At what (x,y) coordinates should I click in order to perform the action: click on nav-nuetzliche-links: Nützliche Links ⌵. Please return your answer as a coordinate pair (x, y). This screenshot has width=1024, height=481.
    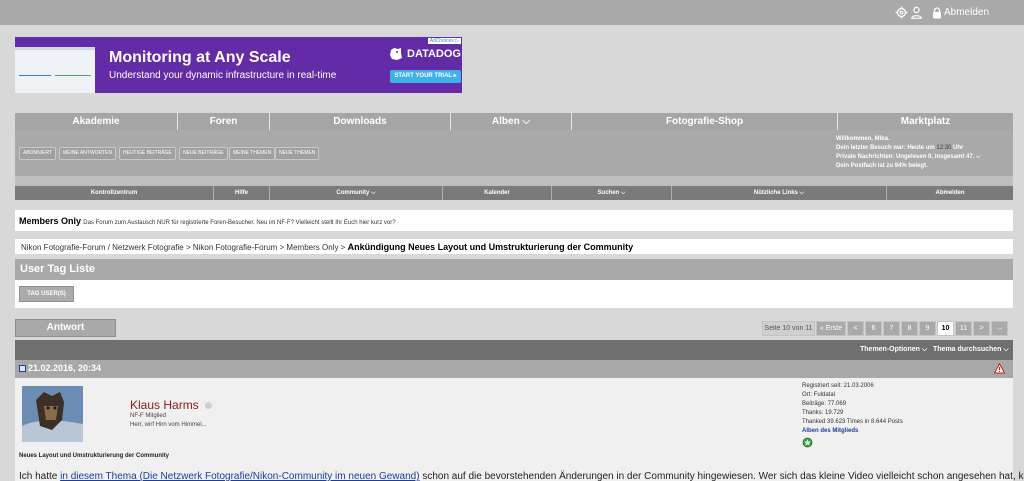
    Looking at the image, I should click on (779, 193).